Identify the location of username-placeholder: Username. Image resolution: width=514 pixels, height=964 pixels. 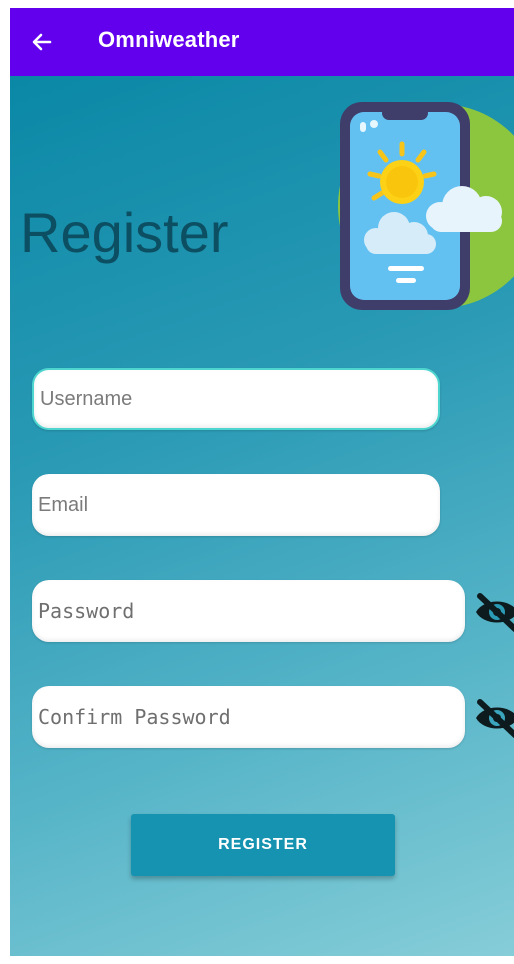
(86, 398).